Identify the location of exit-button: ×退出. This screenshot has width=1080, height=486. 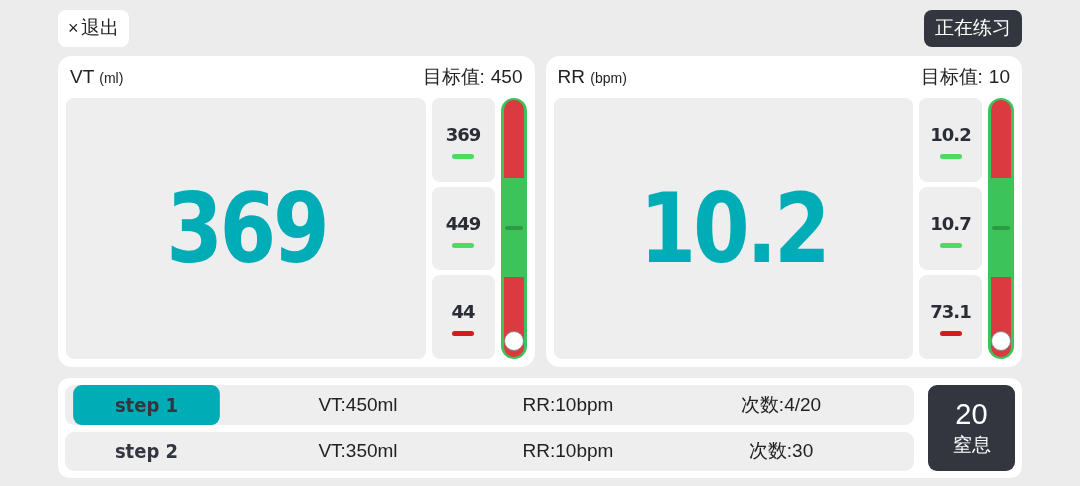
(93, 28).